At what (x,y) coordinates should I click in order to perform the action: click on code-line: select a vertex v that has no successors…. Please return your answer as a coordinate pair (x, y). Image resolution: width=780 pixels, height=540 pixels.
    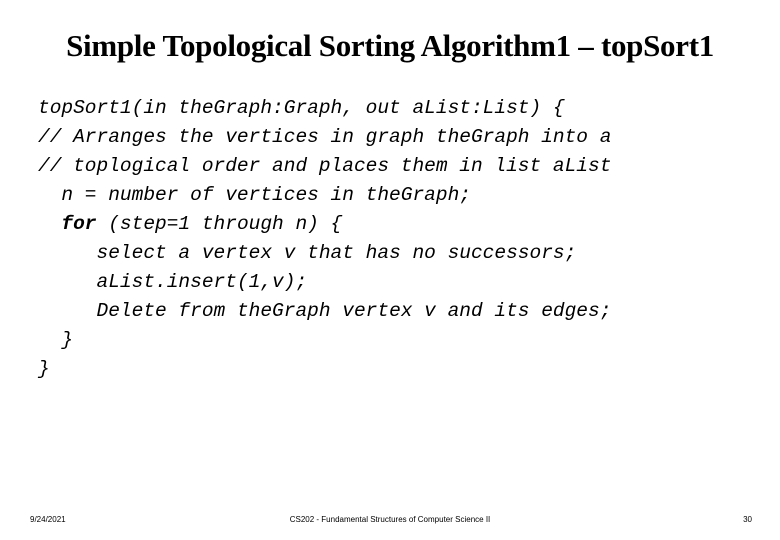
    Looking at the image, I should click on (336, 253).